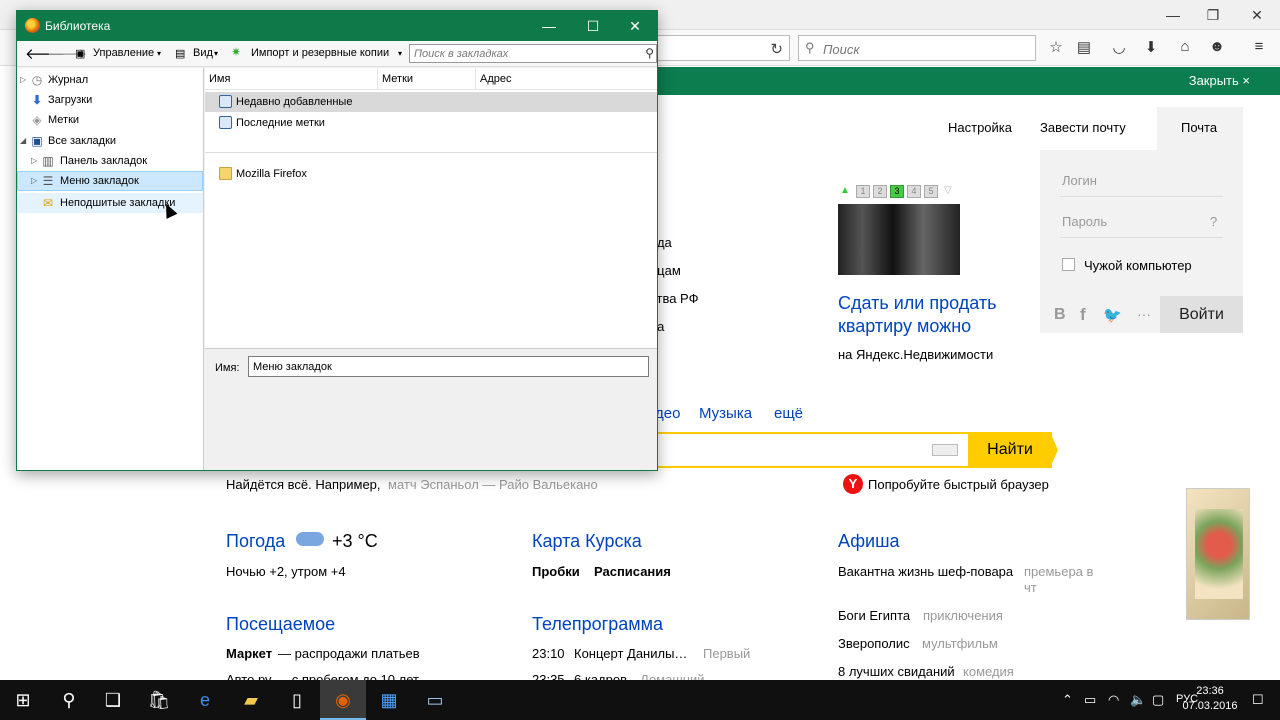 This screenshot has height=720, width=1280. What do you see at coordinates (600, 676) in the screenshot?
I see `tv-show: 6 кадров` at bounding box center [600, 676].